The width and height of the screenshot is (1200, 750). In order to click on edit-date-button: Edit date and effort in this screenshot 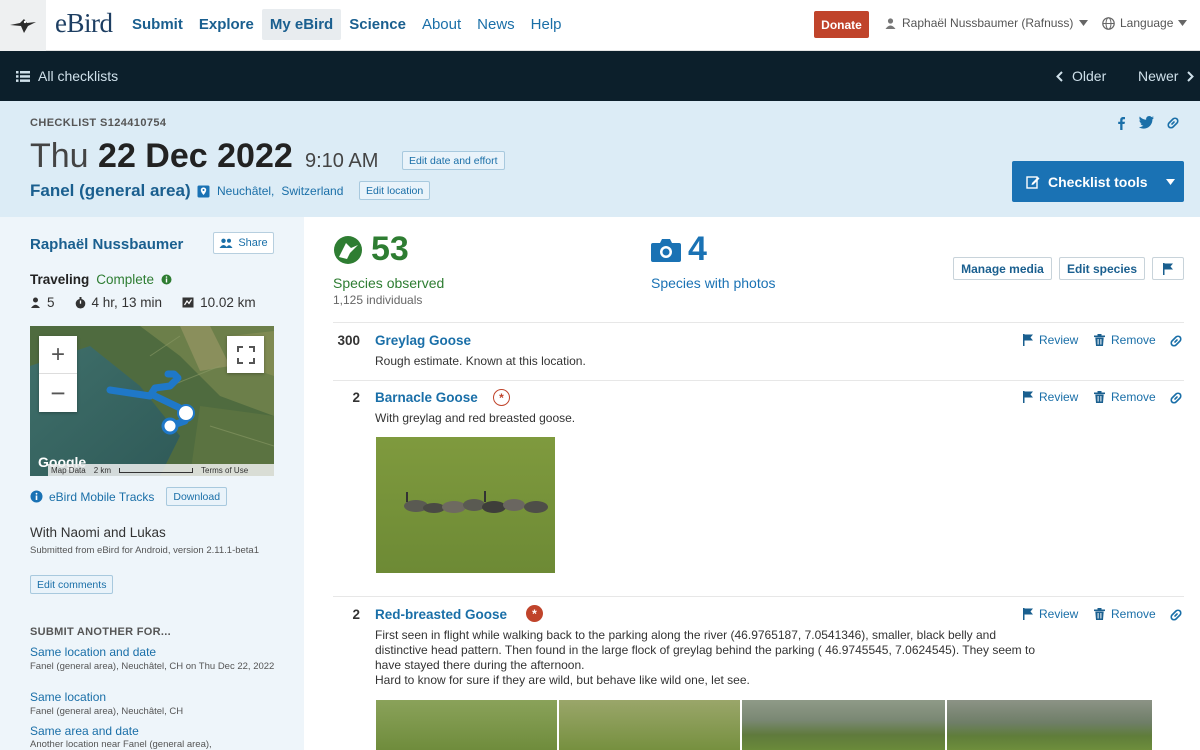, I will do `click(453, 160)`.